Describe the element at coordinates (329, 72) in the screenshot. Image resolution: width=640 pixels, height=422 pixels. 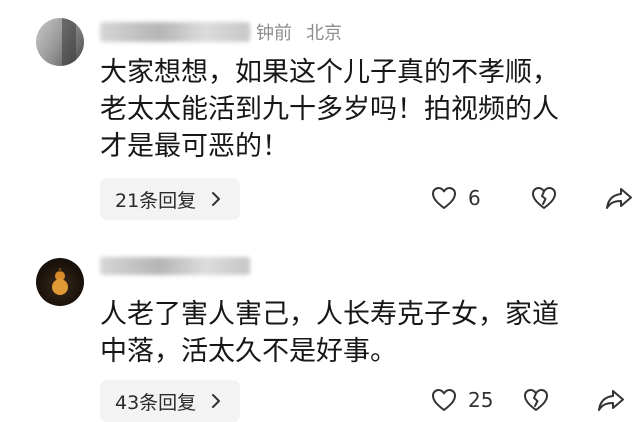
I see `comment-text-line: 大家想想，如果这个儿子真的不孝顺，` at that location.